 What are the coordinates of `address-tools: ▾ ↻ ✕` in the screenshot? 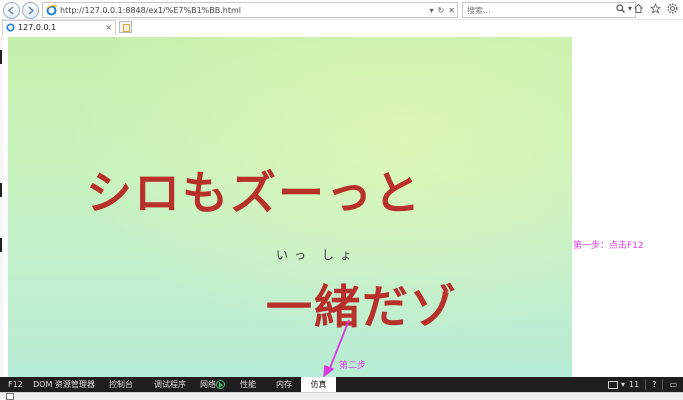 It's located at (442, 10).